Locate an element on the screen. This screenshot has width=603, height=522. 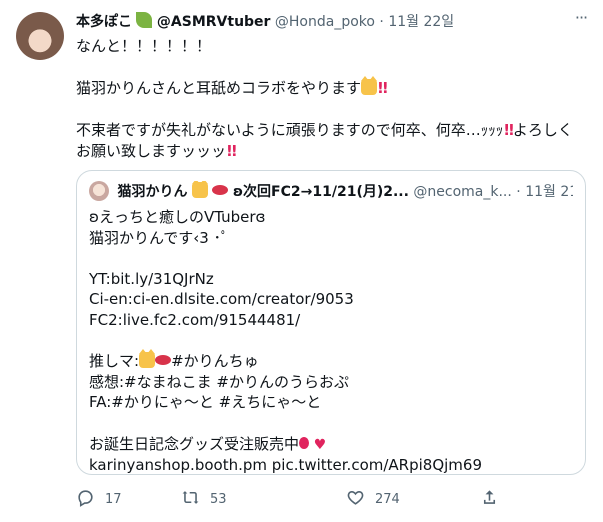
quoted-line: お誕生日記念グッズ受注販売中 ♥ is located at coordinates (329, 445).